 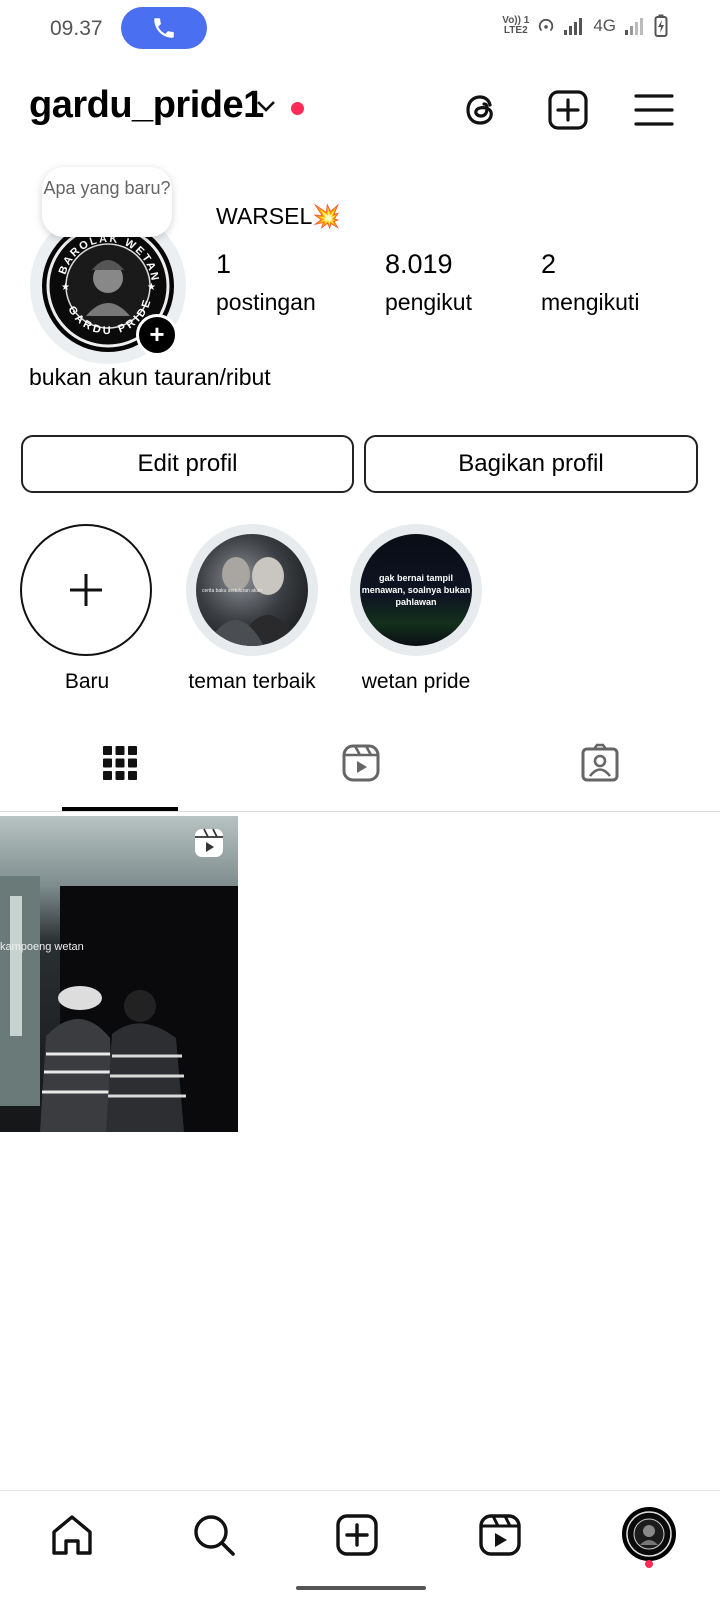 I want to click on highlight-label-new: Baru, so click(x=87, y=681).